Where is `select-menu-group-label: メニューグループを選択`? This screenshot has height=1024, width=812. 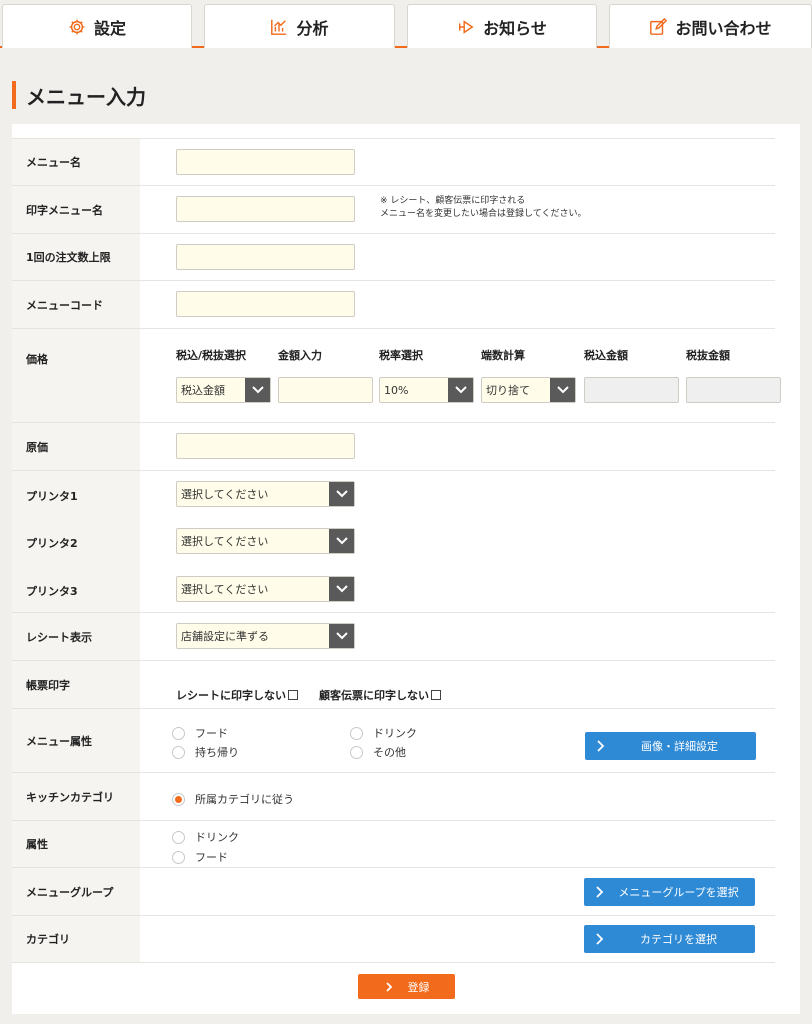
select-menu-group-label: メニューグループを選択 is located at coordinates (678, 892).